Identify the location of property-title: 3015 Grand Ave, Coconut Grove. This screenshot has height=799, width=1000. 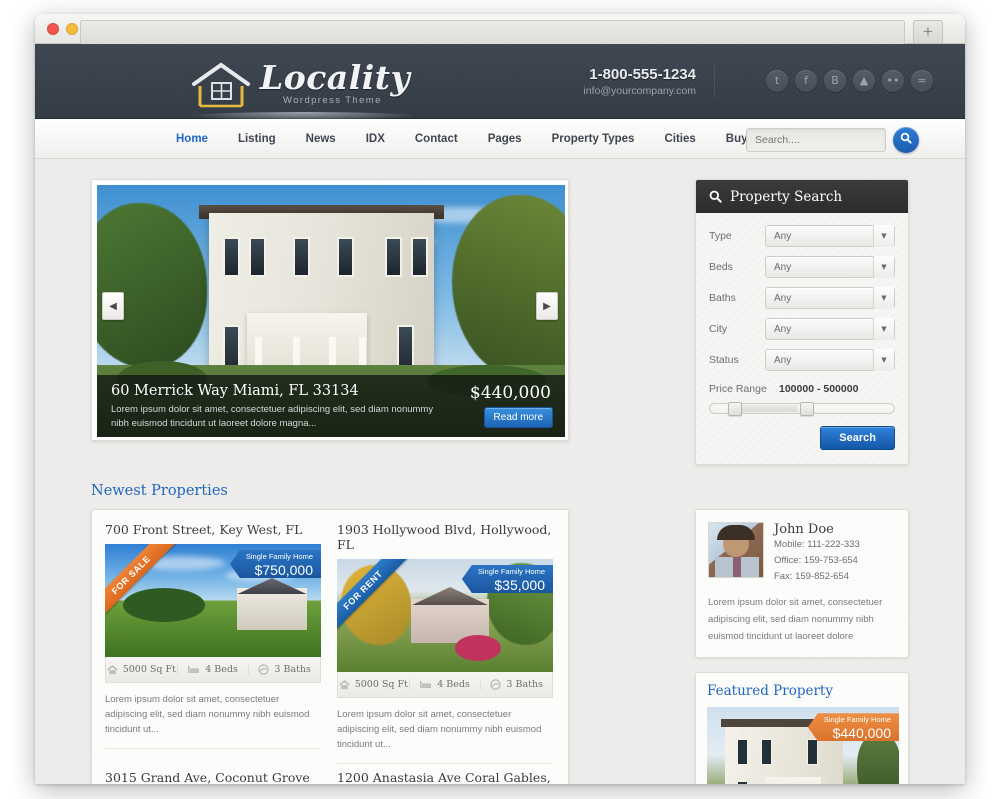
(213, 777).